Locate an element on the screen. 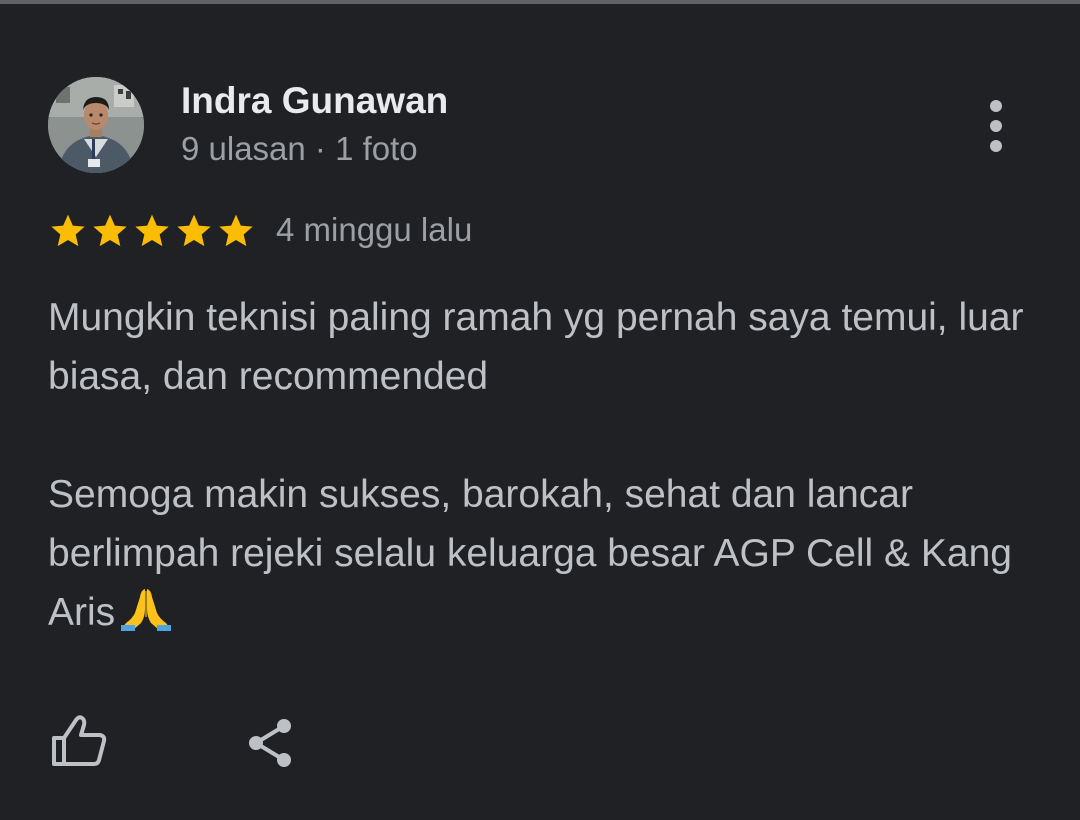 The width and height of the screenshot is (1080, 820). avatar-photo is located at coordinates (96, 125).